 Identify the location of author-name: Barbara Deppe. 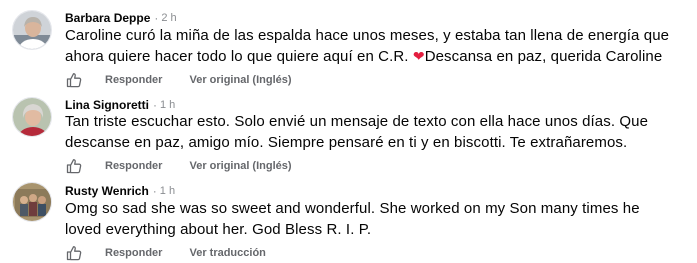
(107, 18).